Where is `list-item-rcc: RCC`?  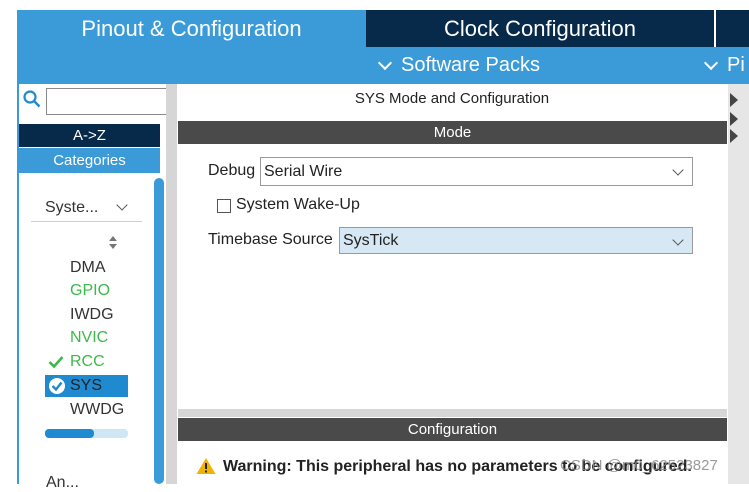 list-item-rcc: RCC is located at coordinates (87, 362).